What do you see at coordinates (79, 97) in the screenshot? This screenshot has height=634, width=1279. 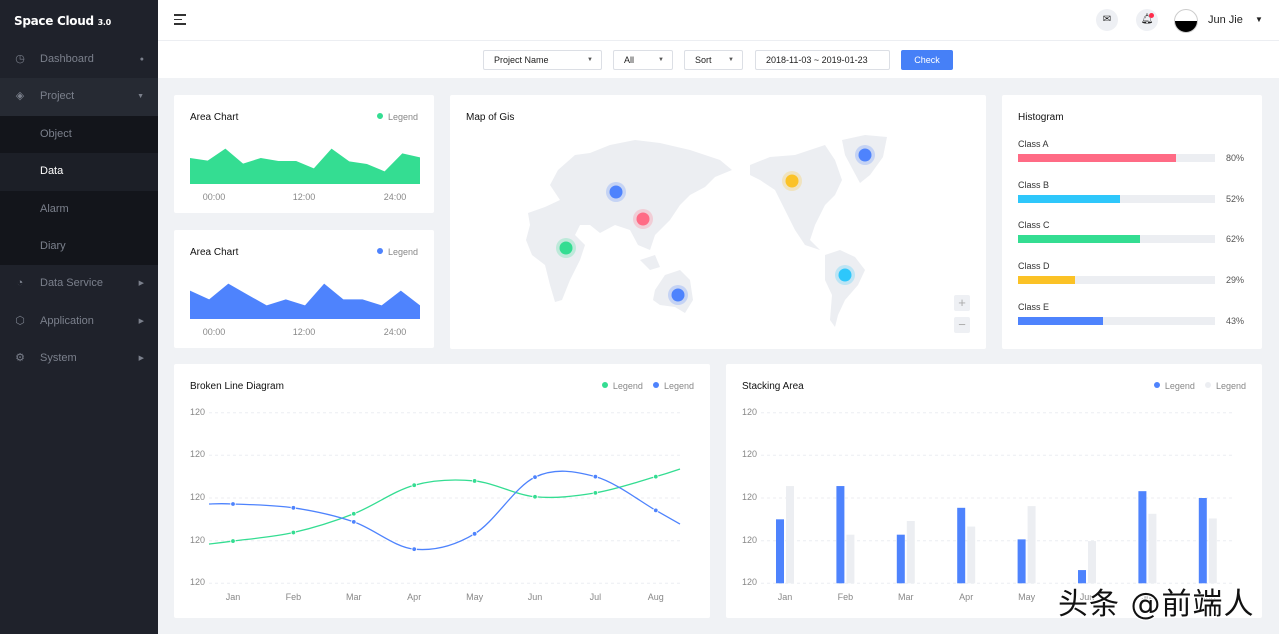 I see `sidebar-item-project: ◈ Project ▼` at bounding box center [79, 97].